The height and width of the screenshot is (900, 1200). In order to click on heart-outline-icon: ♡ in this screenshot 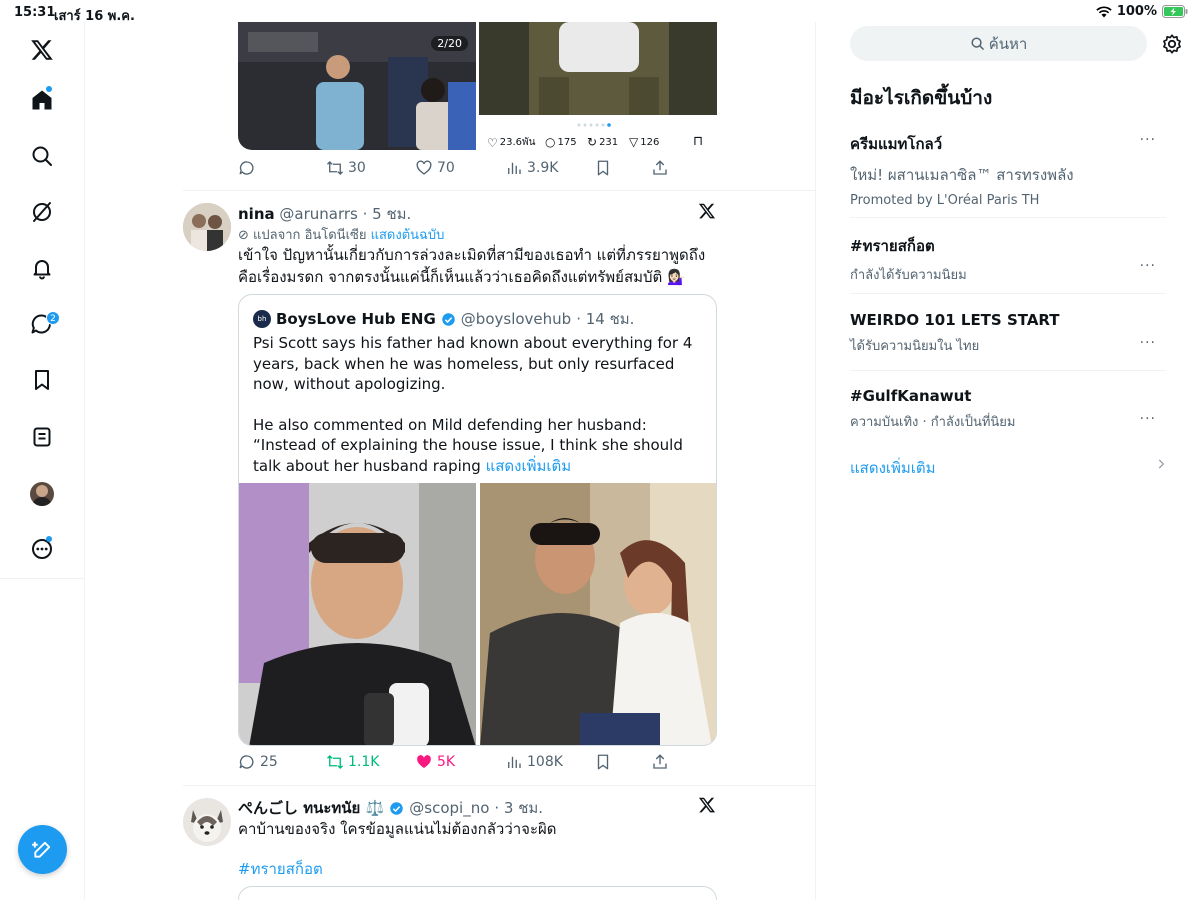, I will do `click(492, 142)`.